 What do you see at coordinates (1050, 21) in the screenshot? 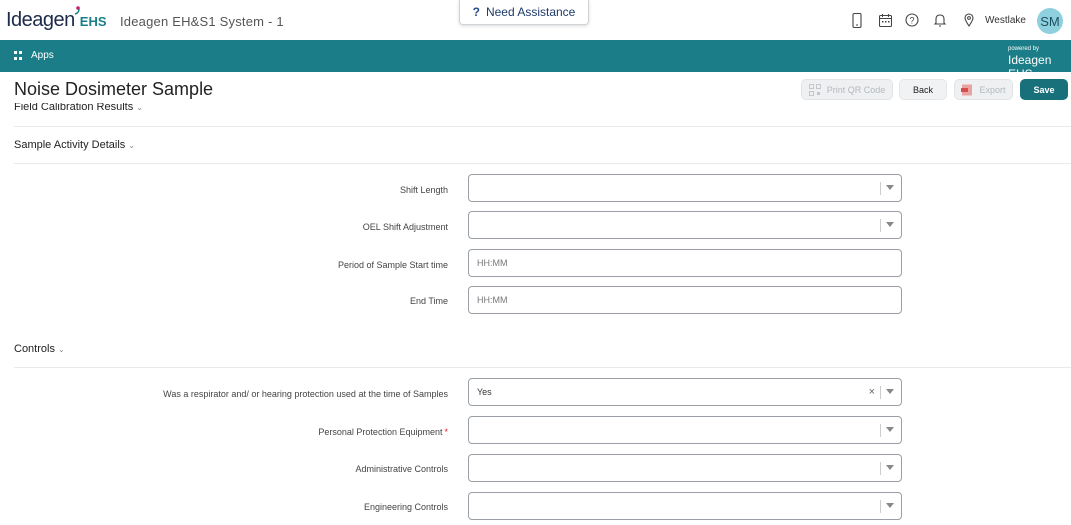
I see `user-avatar: SM` at bounding box center [1050, 21].